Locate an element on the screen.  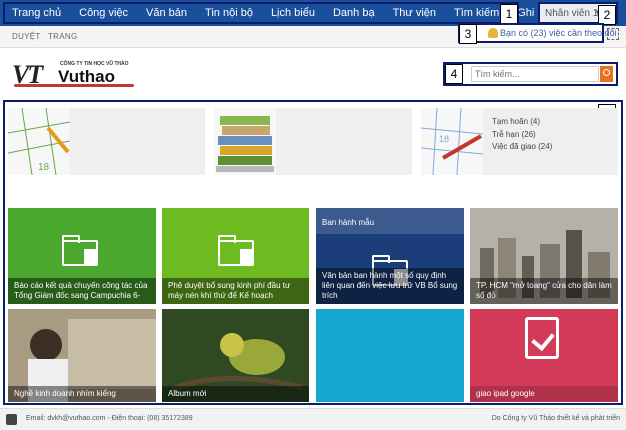
logo-swoosh is located at coordinates (74, 85).